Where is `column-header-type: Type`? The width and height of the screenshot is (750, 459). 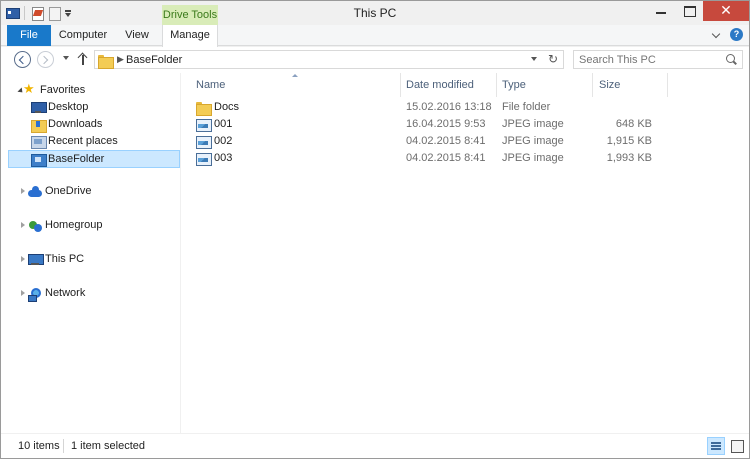 column-header-type: Type is located at coordinates (542, 85).